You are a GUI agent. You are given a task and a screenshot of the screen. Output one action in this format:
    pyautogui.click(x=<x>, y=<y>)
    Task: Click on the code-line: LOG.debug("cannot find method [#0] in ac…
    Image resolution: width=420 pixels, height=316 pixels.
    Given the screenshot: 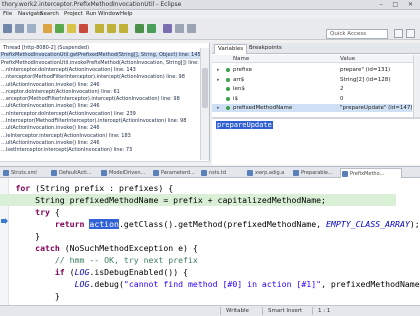 What is the action you would take?
    pyautogui.click(x=210, y=284)
    